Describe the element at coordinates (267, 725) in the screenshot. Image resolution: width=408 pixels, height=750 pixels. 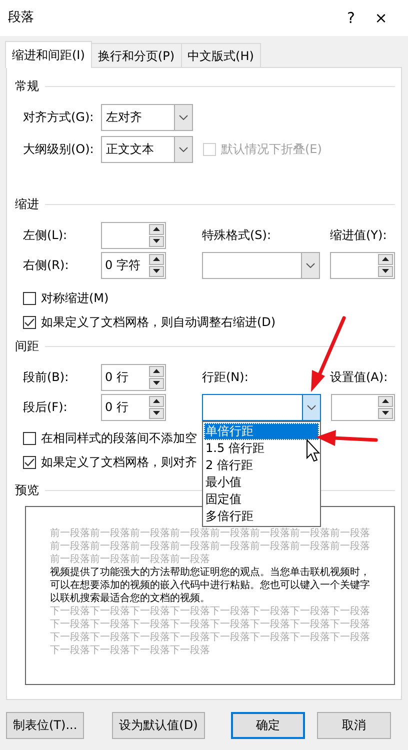
I see `dialog-button: 确定` at that location.